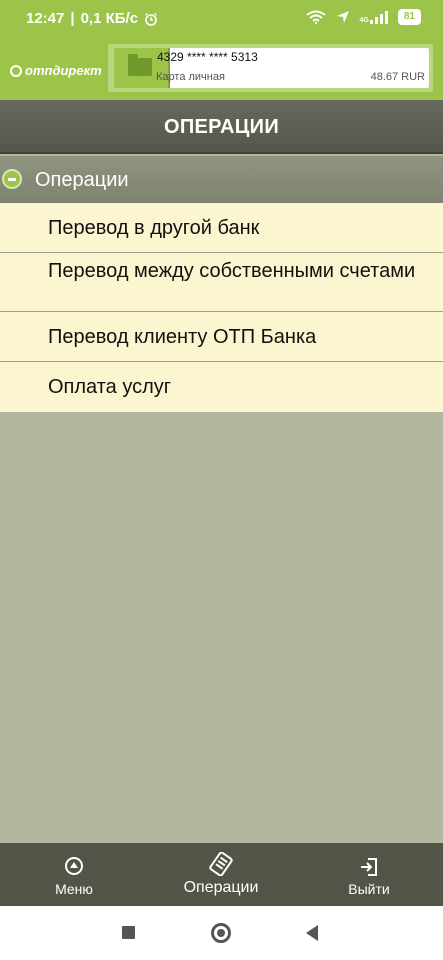 This screenshot has width=443, height=960. I want to click on network-type: 4G, so click(364, 20).